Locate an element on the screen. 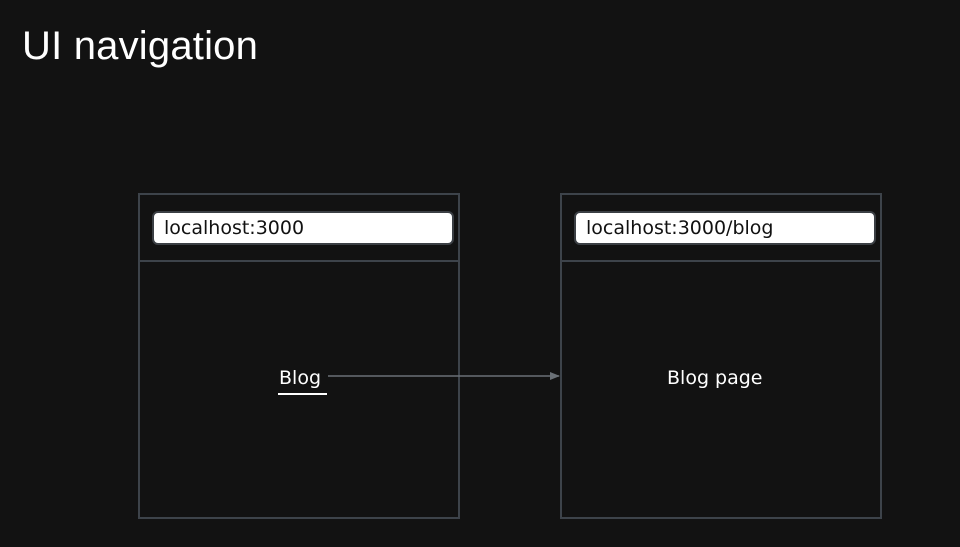 The height and width of the screenshot is (547, 960). browser-header-blog: localhost:3000/blog is located at coordinates (721, 228).